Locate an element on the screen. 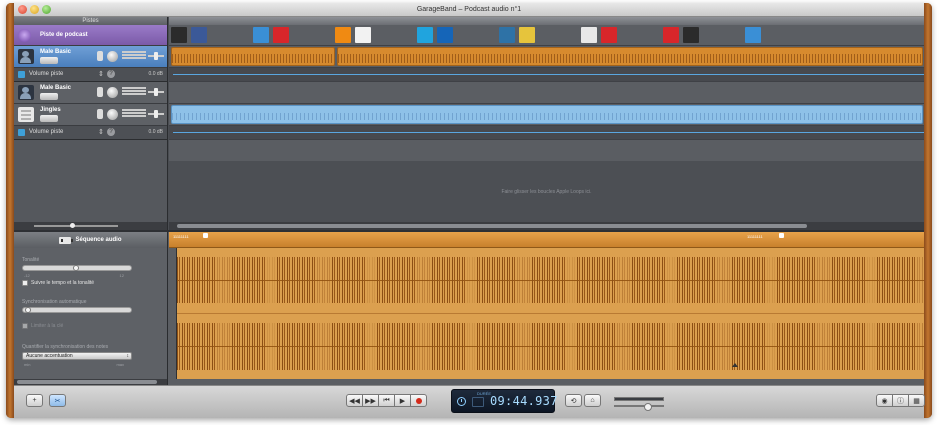 The image size is (940, 425). media-browser-button: ▦ is located at coordinates (916, 400).